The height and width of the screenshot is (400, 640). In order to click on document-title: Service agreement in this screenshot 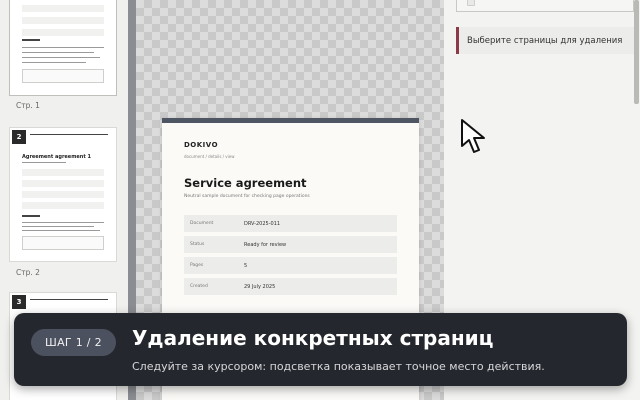, I will do `click(245, 183)`.